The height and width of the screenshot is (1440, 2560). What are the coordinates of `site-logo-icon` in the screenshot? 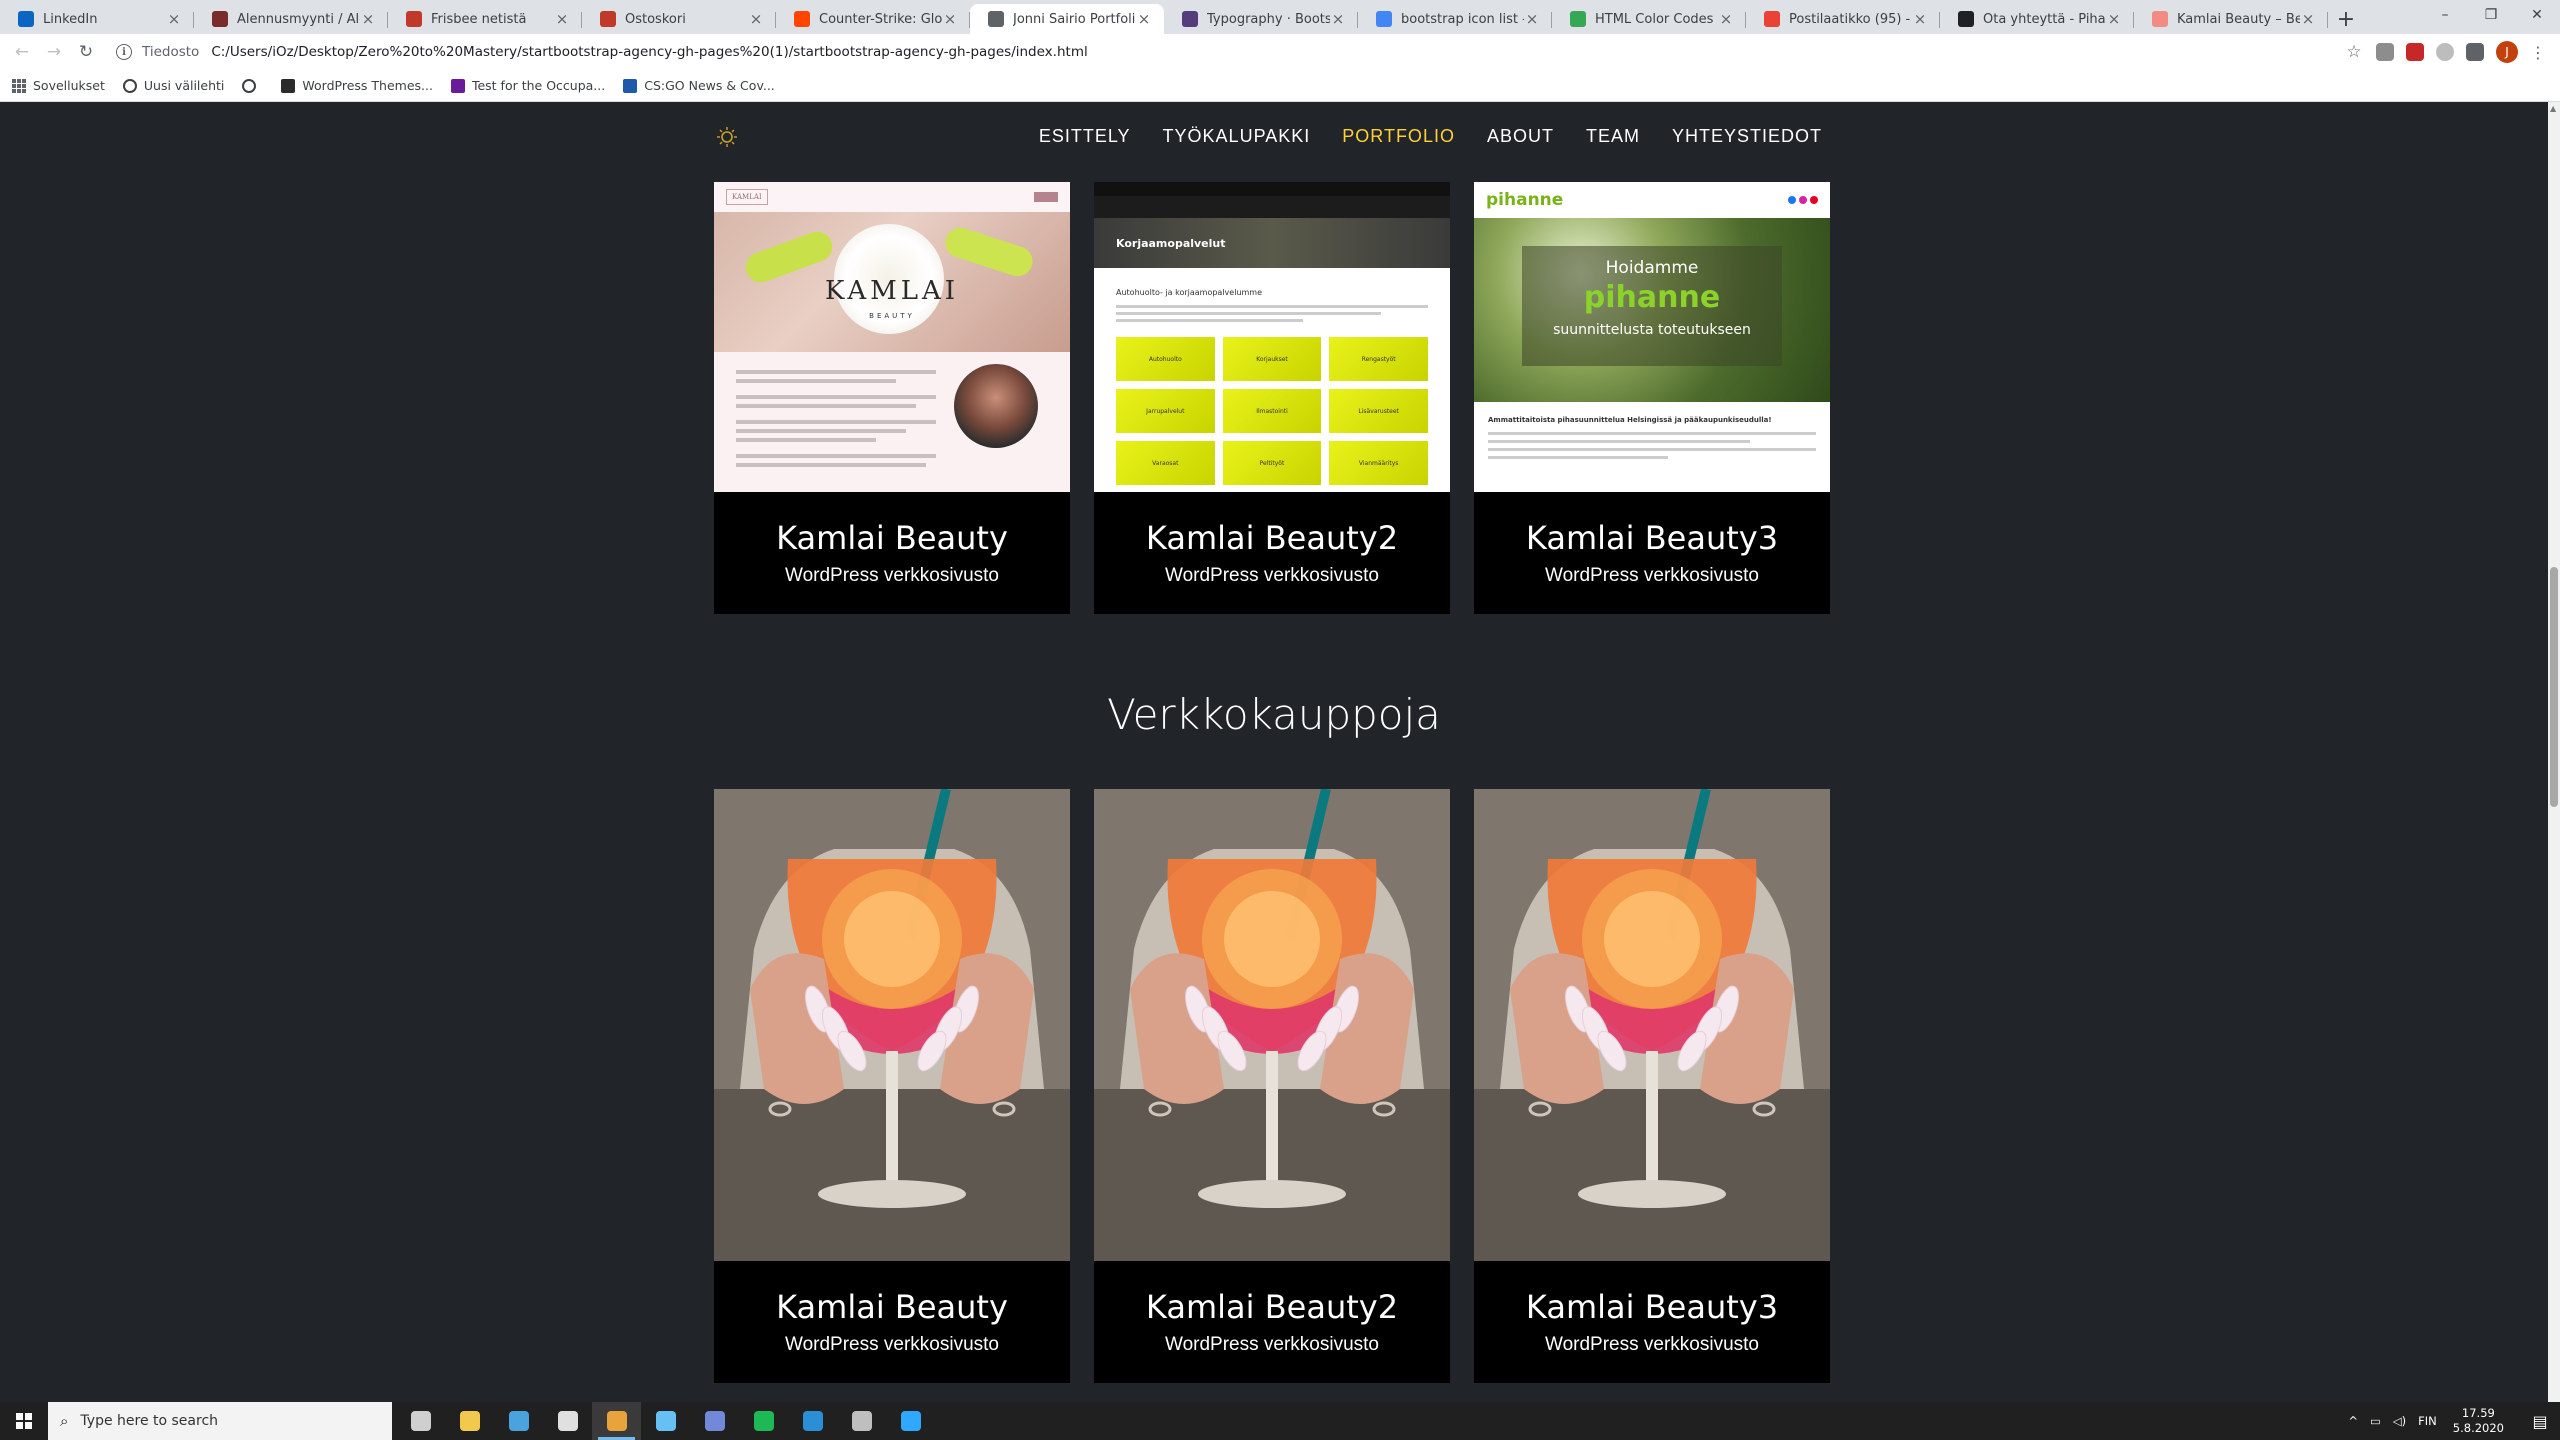 It's located at (727, 137).